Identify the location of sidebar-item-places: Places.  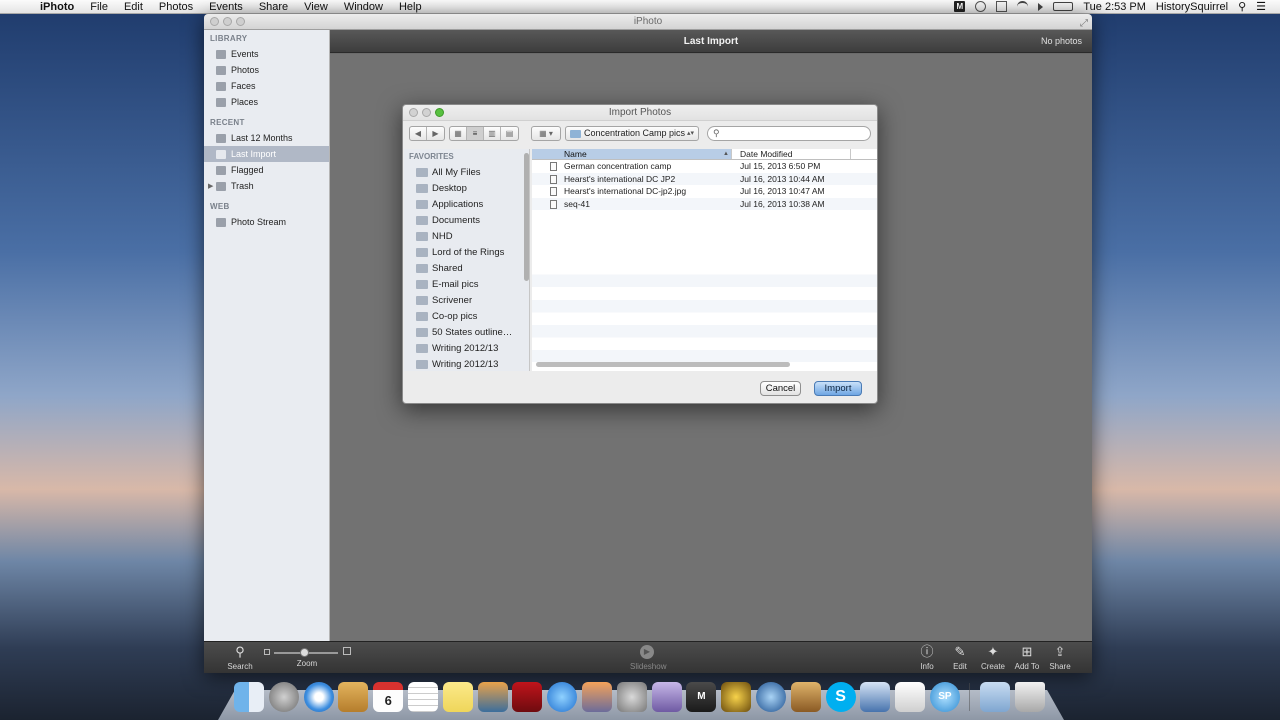
(266, 102).